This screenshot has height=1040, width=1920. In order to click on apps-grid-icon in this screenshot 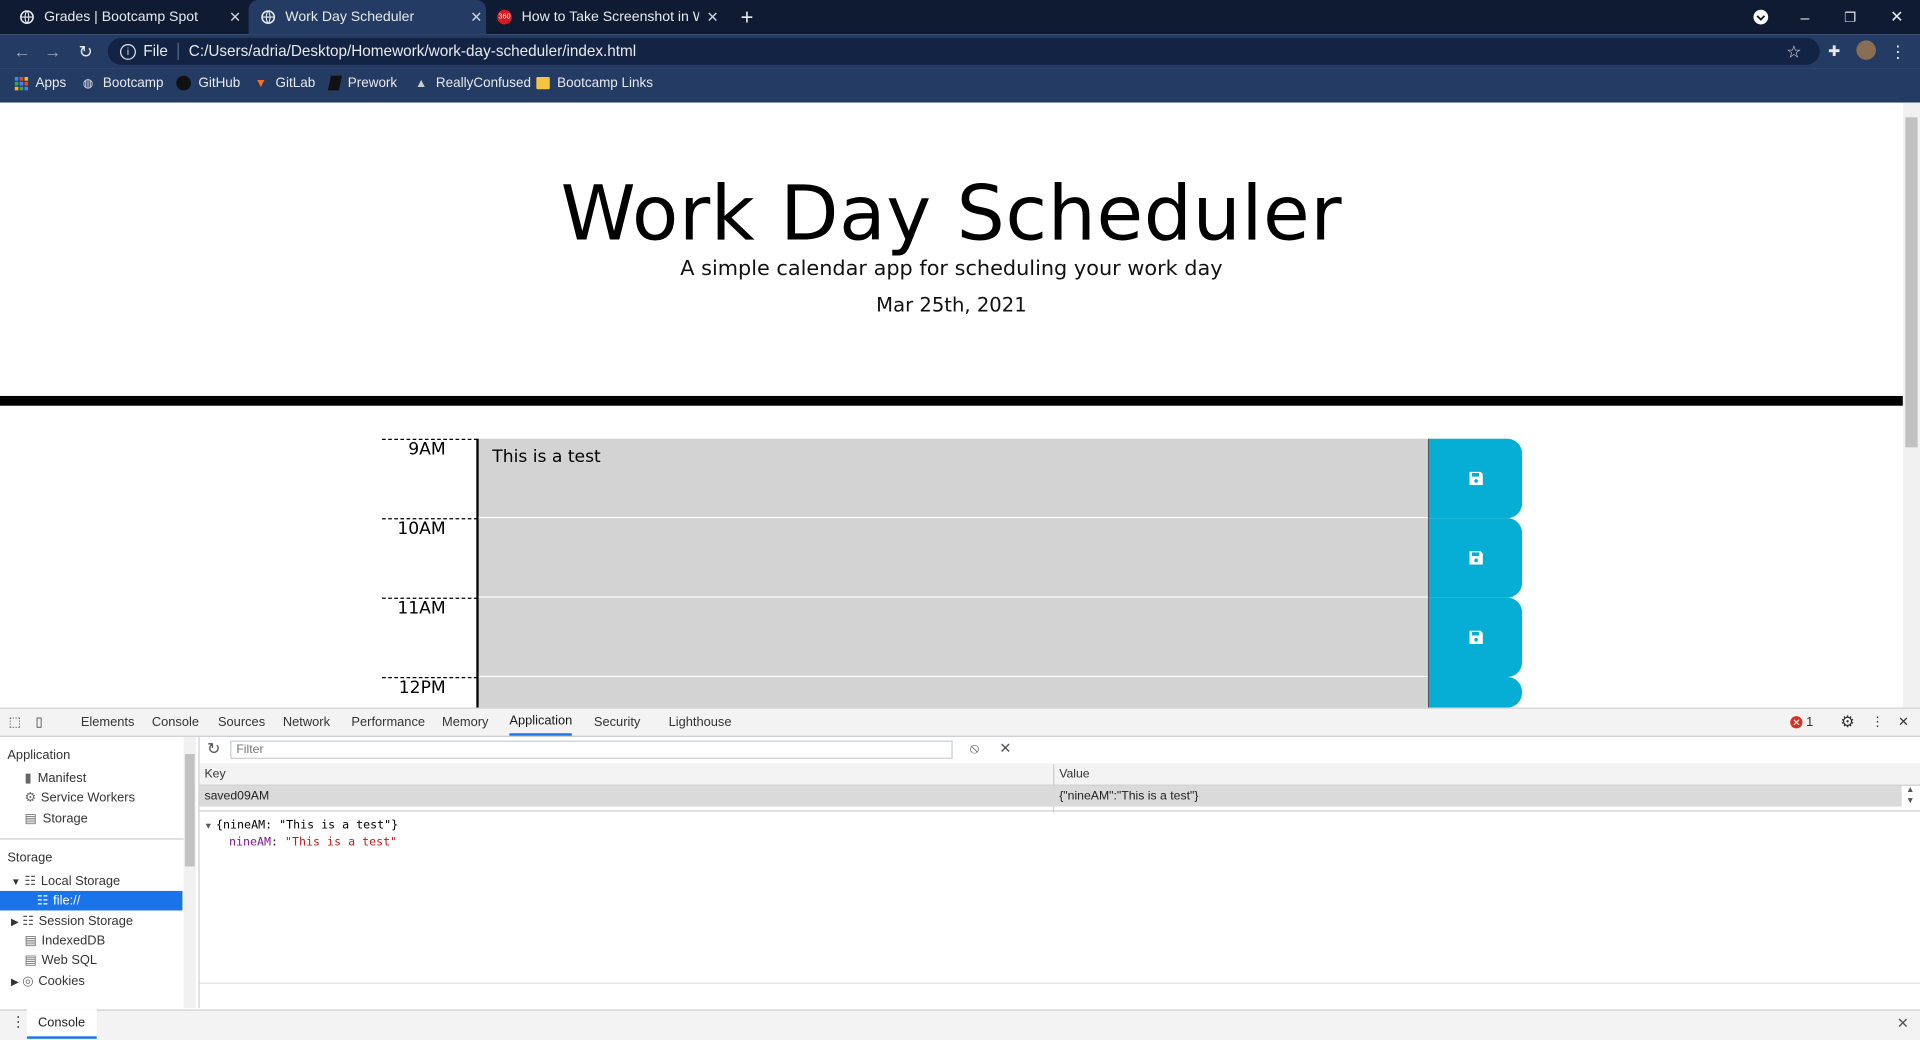, I will do `click(20, 83)`.